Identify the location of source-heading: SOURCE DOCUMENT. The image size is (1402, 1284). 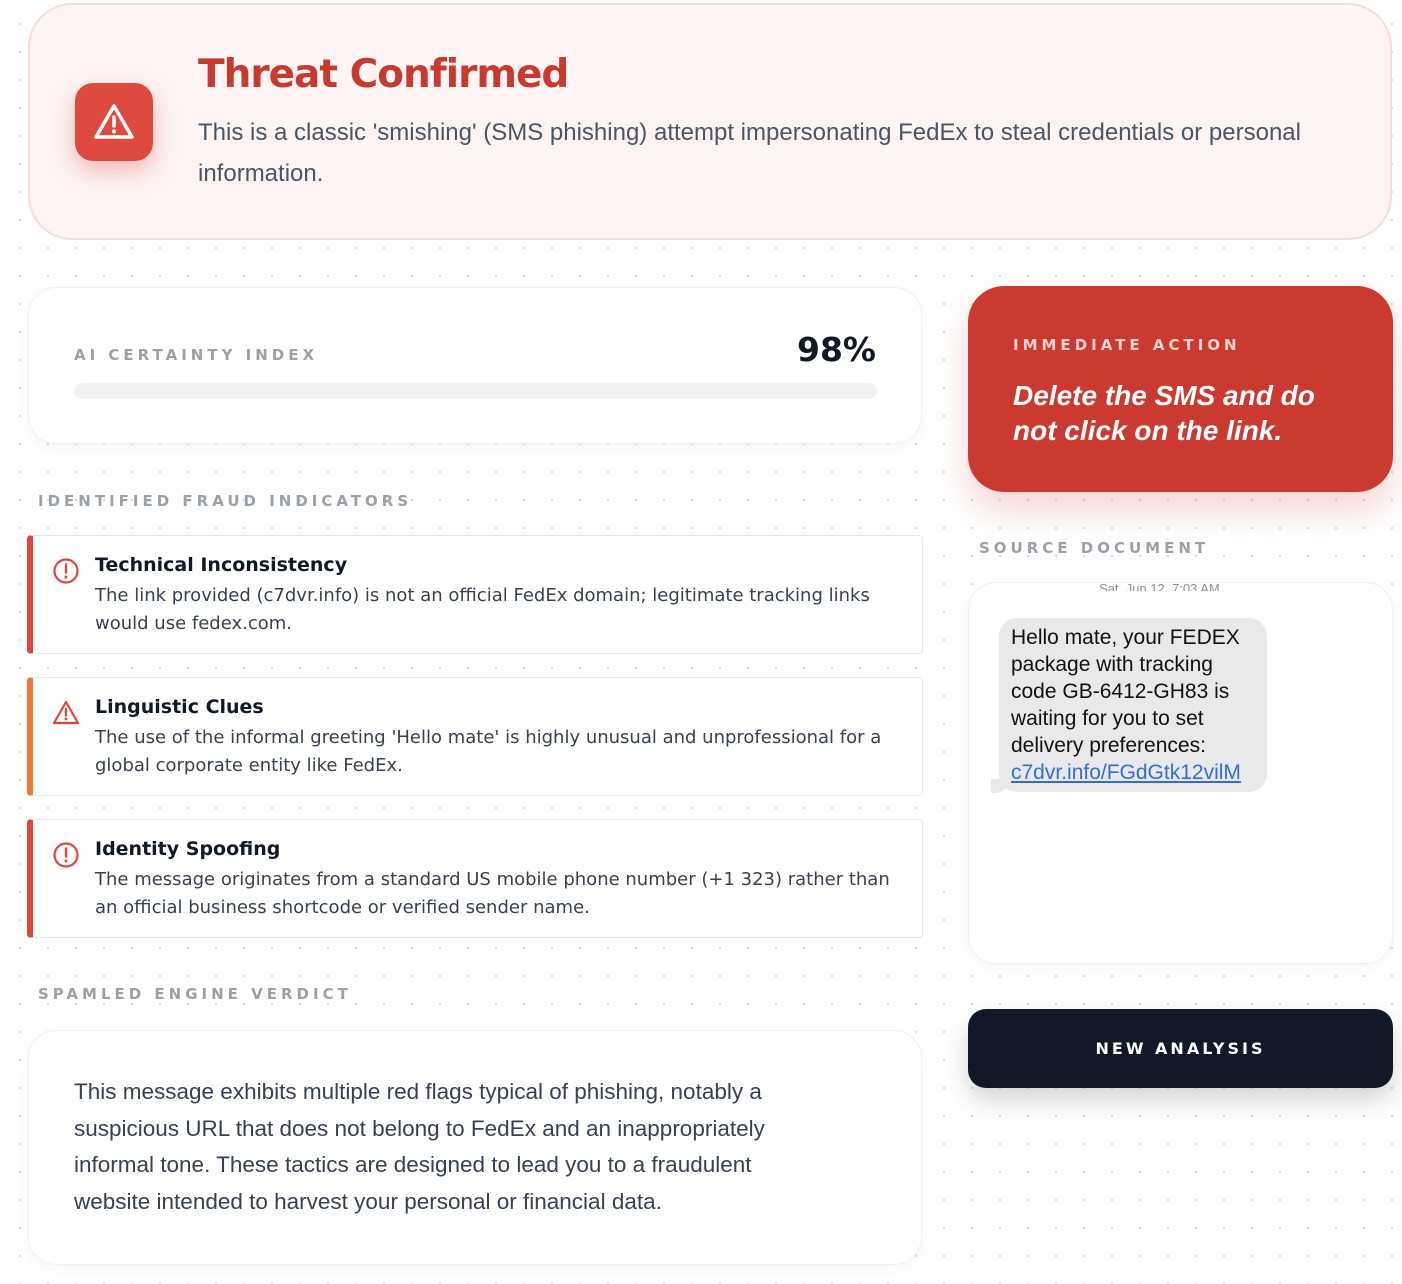
(1094, 548).